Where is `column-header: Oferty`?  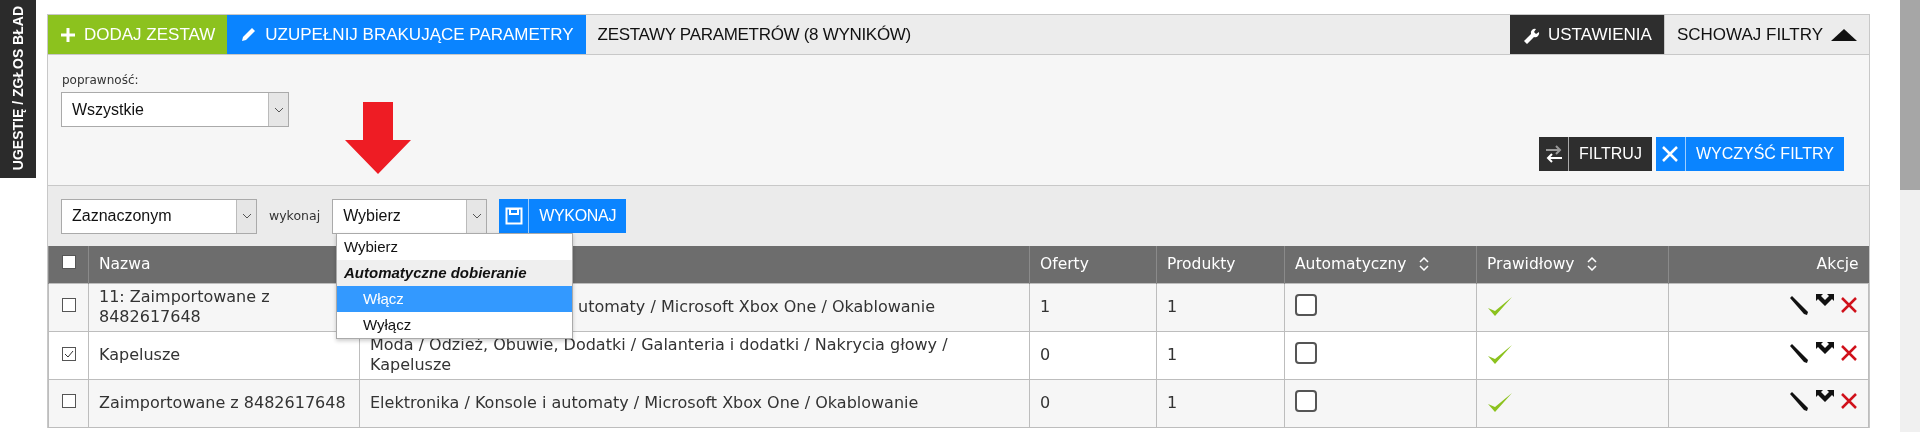 column-header: Oferty is located at coordinates (1064, 263).